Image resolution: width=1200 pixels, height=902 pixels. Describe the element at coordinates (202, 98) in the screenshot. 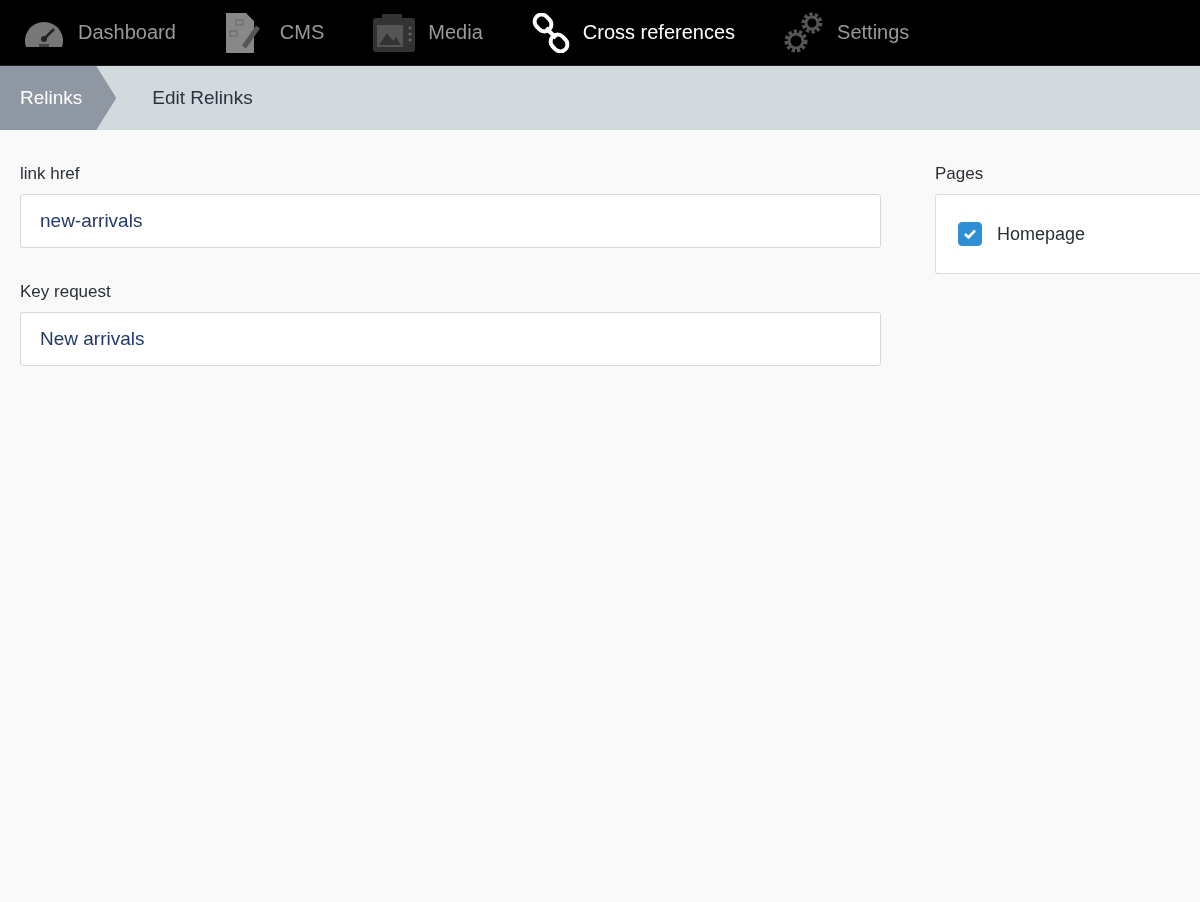

I see `breadcrumb-item: Edit Relinks` at that location.